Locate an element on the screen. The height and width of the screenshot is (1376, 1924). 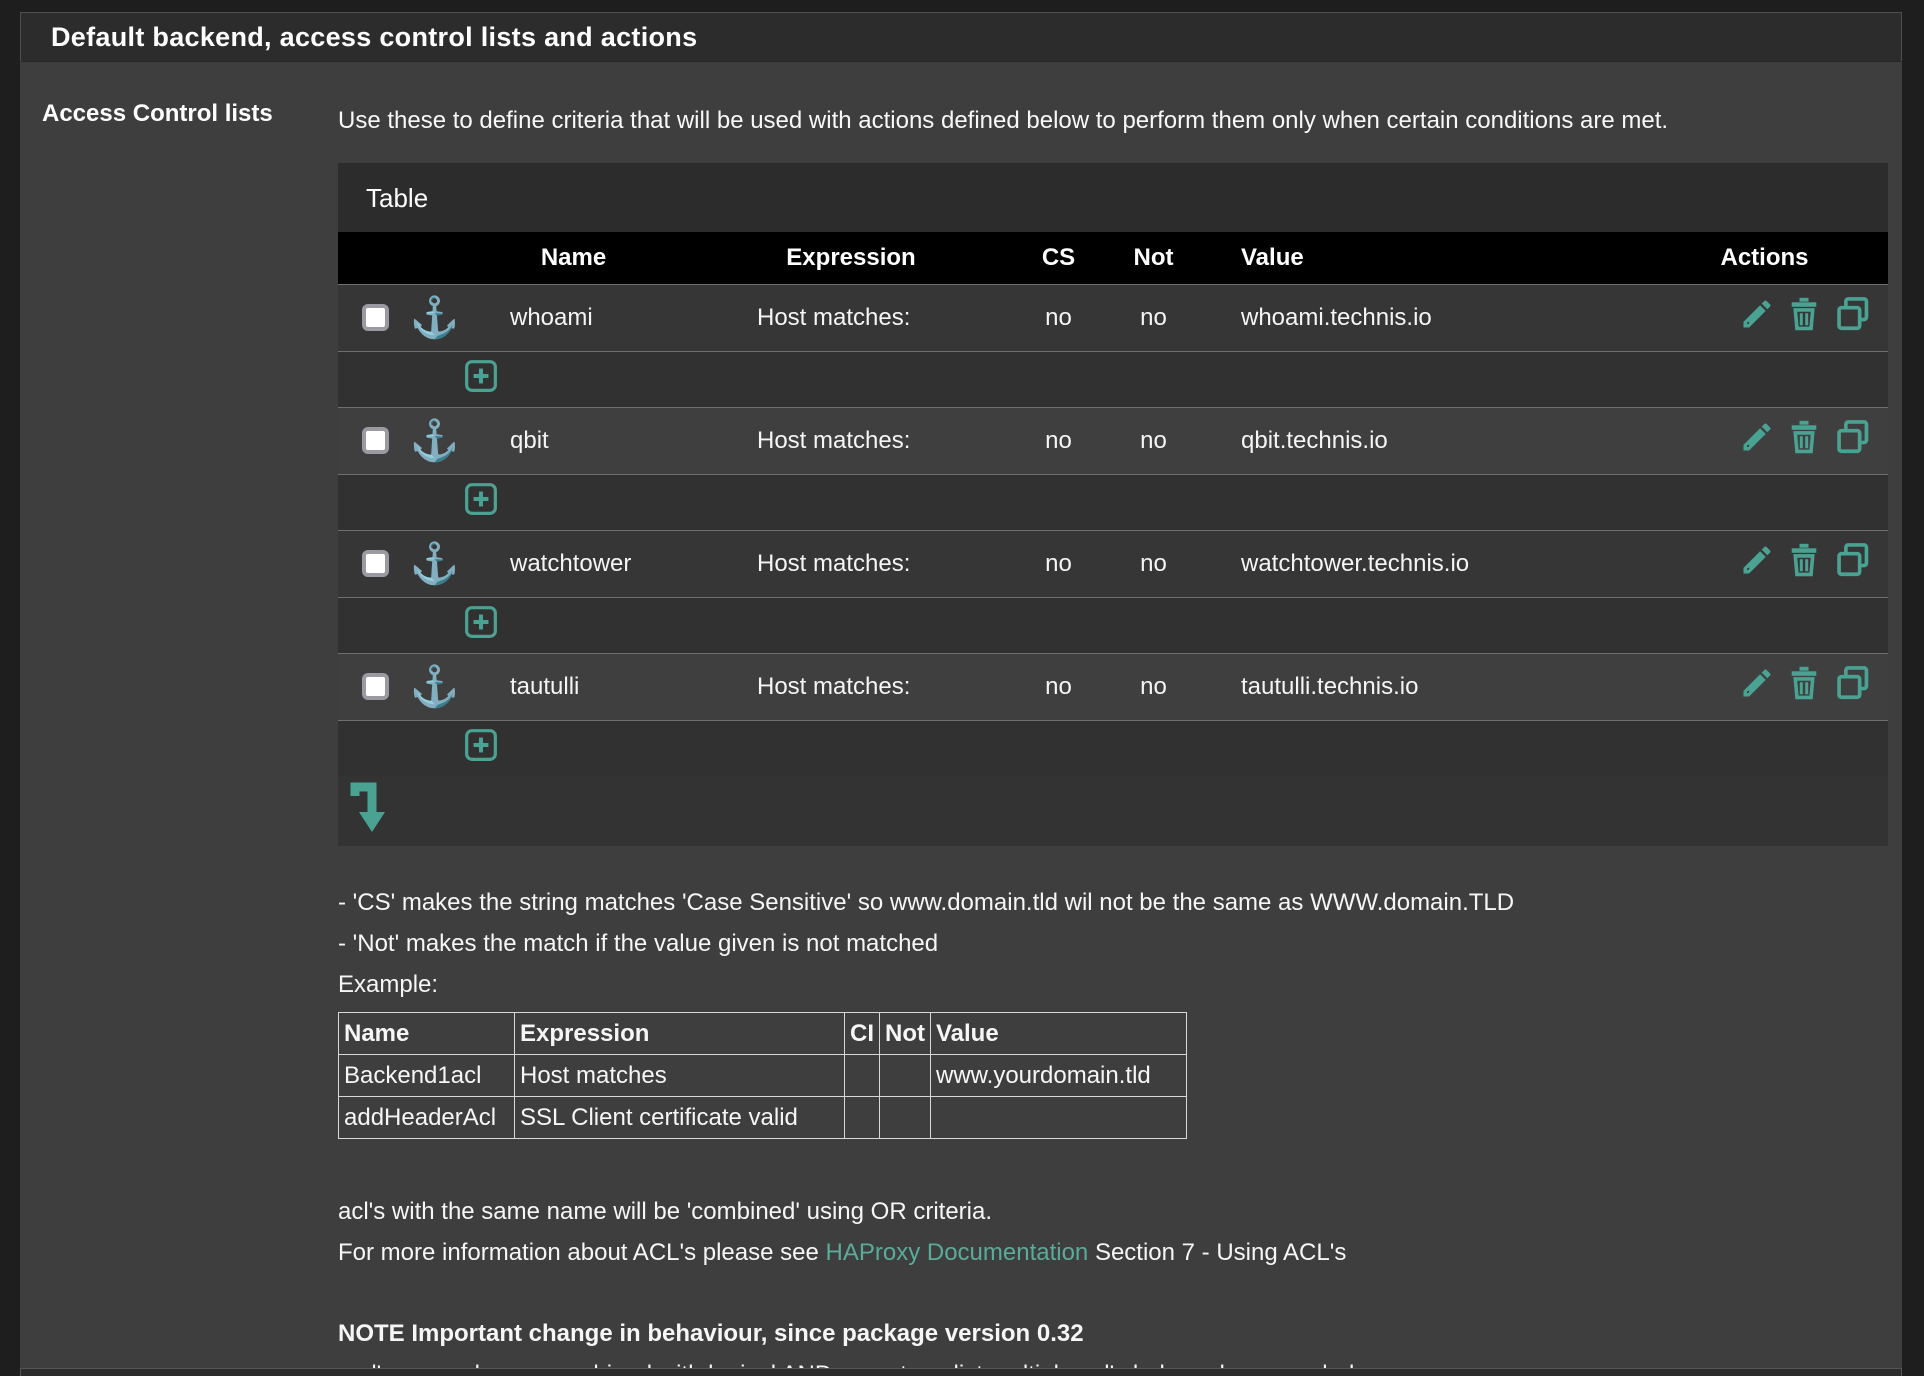
acl-value-cell: whoami.technis.io is located at coordinates (1421, 317).